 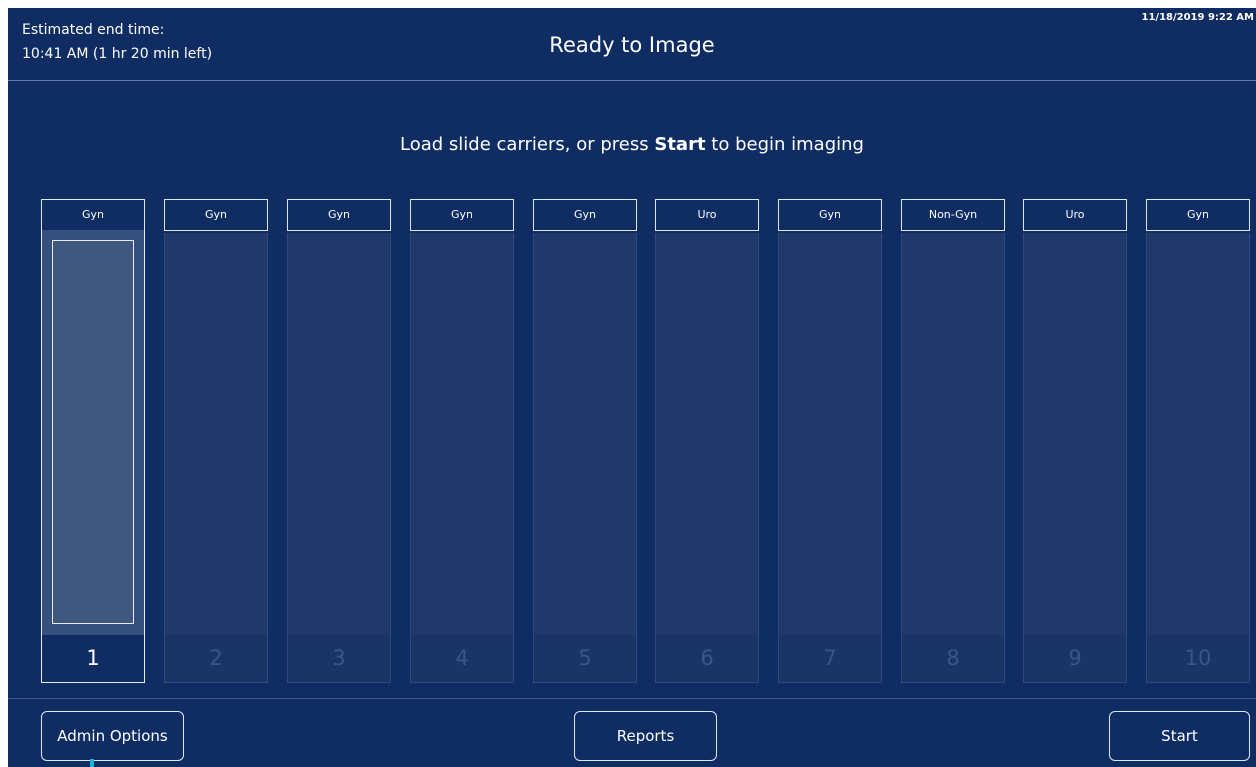 I want to click on slot-number: 8, so click(x=953, y=658).